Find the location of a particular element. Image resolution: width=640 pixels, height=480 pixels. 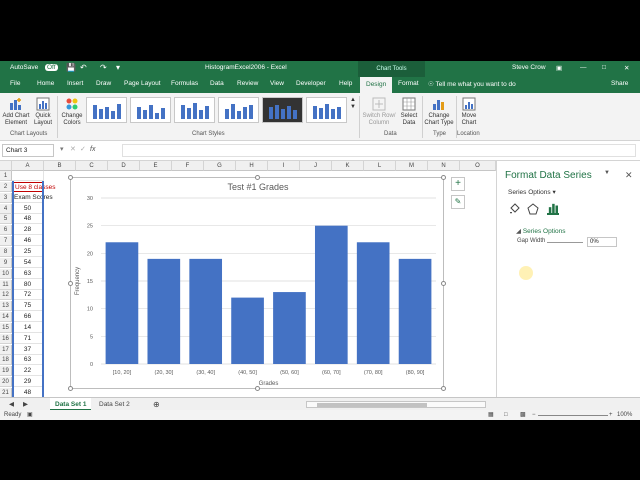

row-header: 12 is located at coordinates (6, 295).